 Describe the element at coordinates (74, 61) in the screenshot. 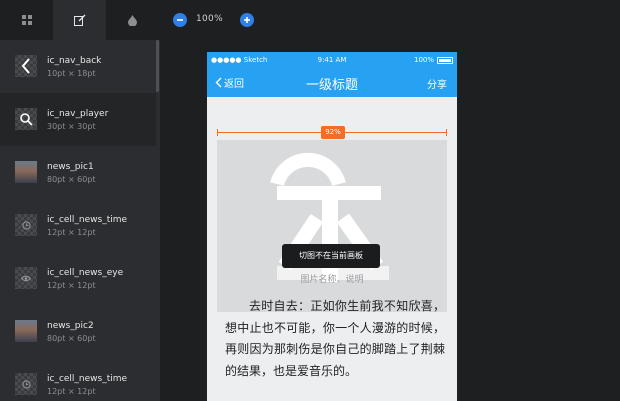

I see `slice-name: ic_nav_back` at that location.